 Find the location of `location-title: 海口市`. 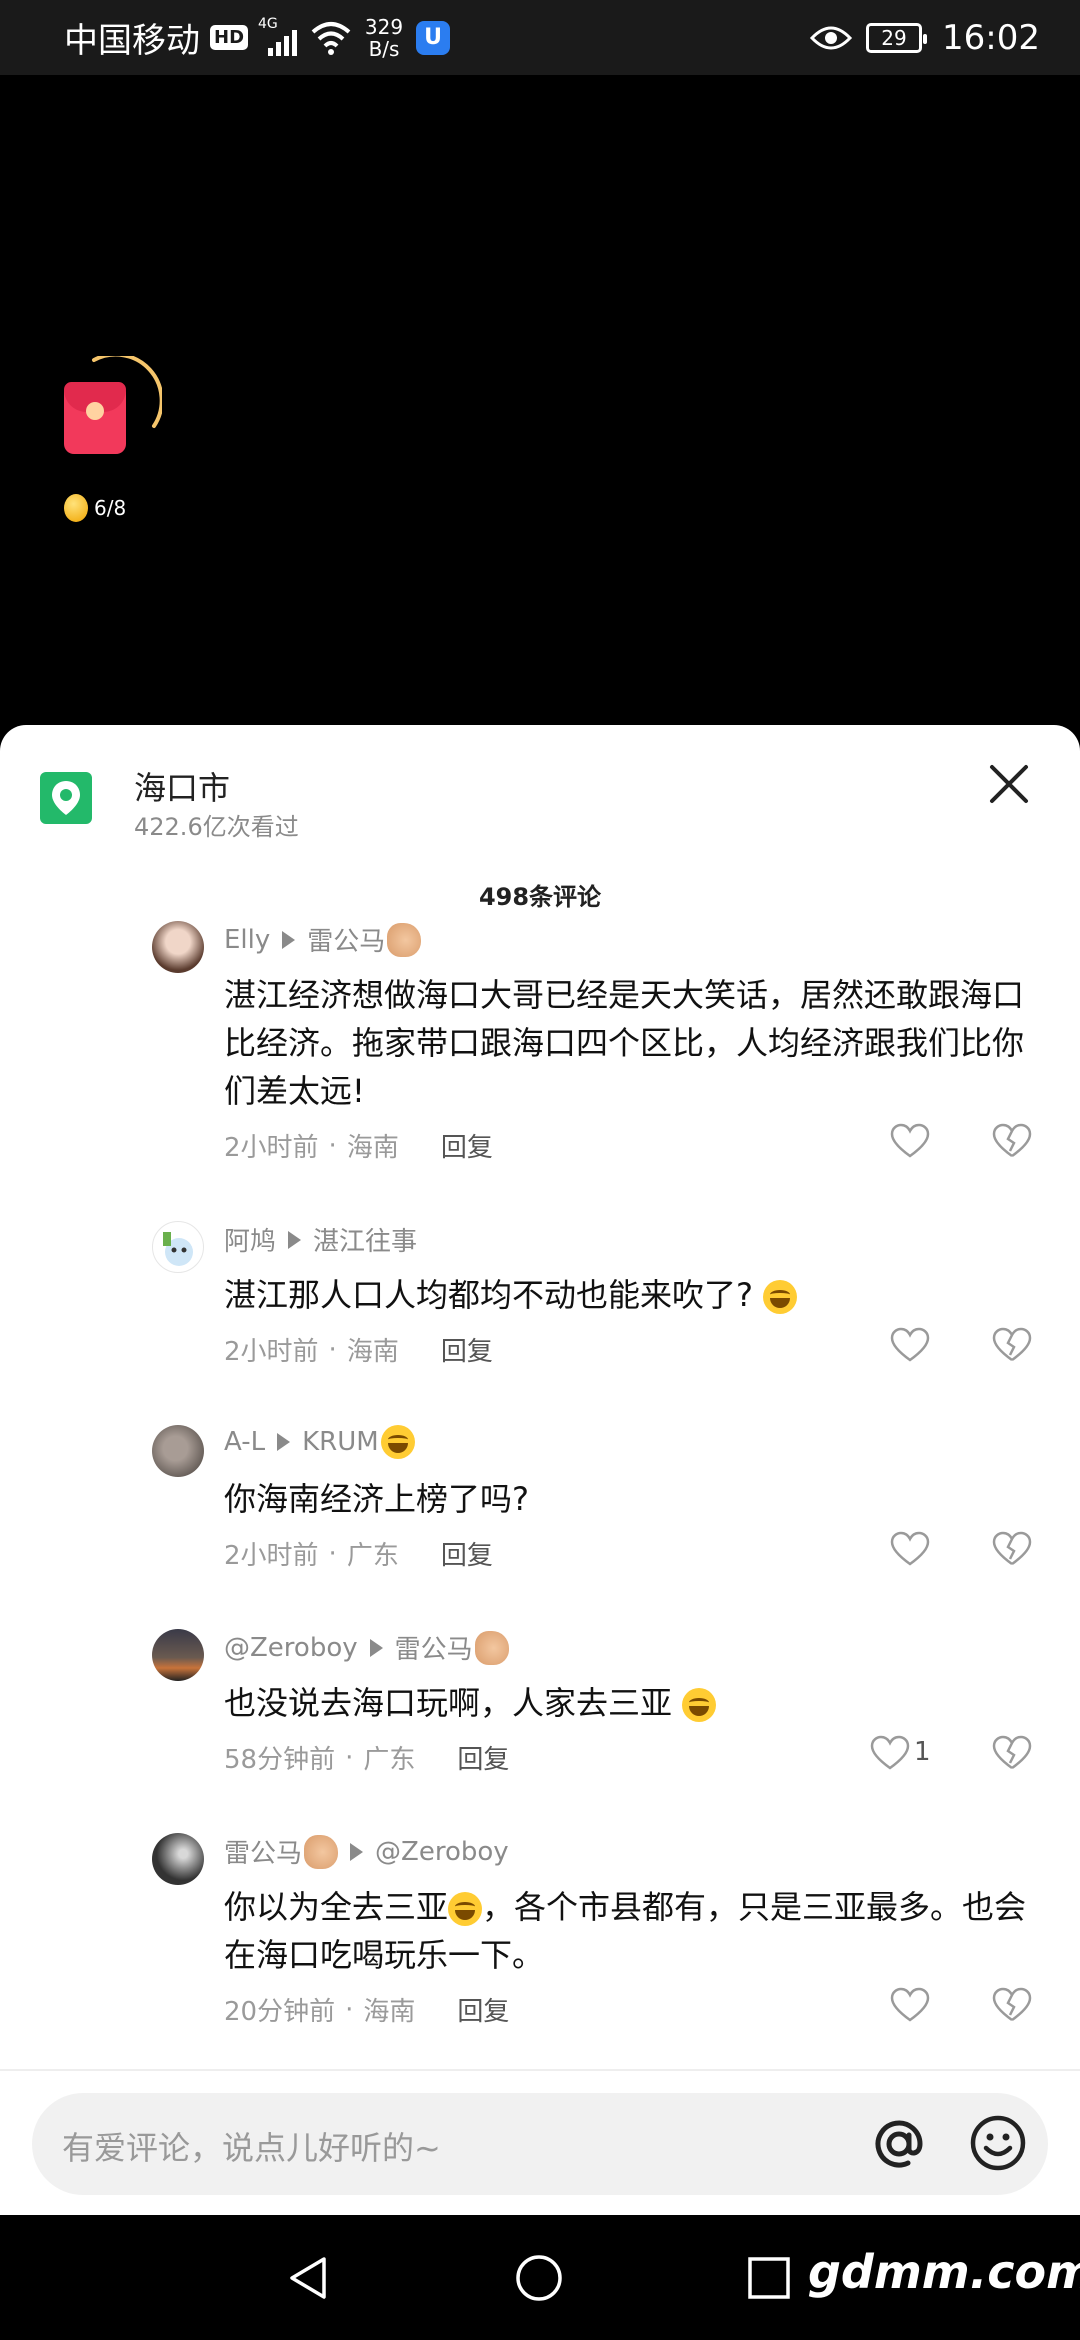

location-title: 海口市 is located at coordinates (182, 786).